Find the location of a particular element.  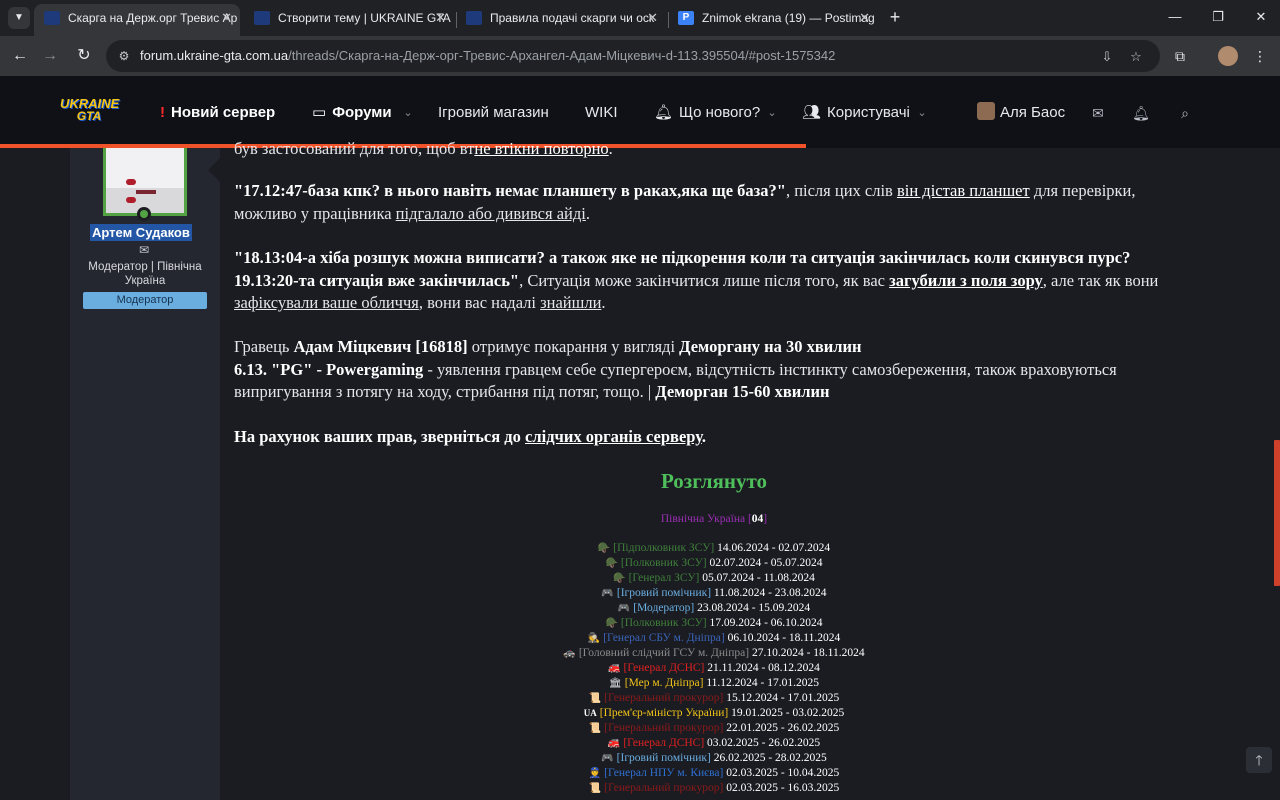

nav-new-server-label: Новий сервер is located at coordinates (223, 112).